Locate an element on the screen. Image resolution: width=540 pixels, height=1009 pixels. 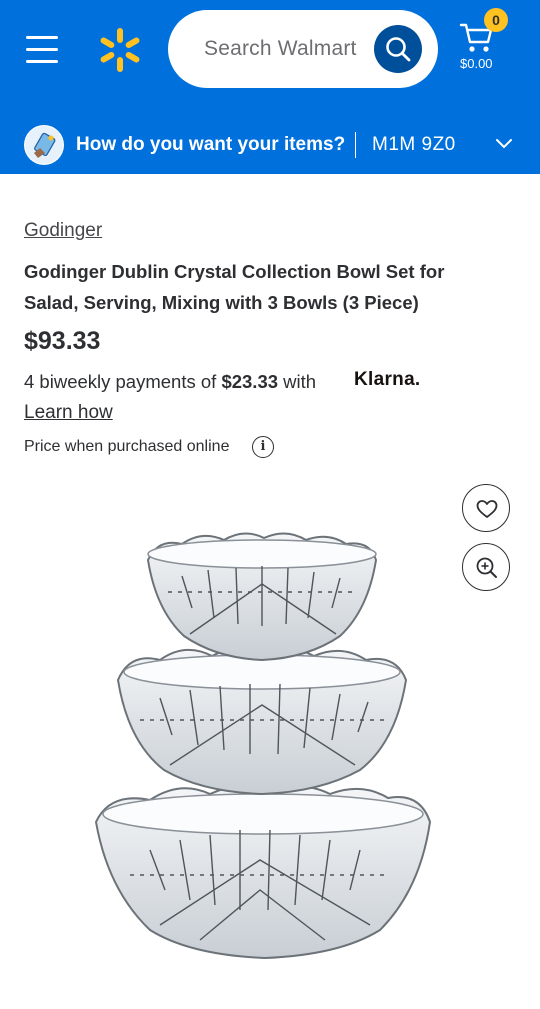
divider is located at coordinates (355, 145).